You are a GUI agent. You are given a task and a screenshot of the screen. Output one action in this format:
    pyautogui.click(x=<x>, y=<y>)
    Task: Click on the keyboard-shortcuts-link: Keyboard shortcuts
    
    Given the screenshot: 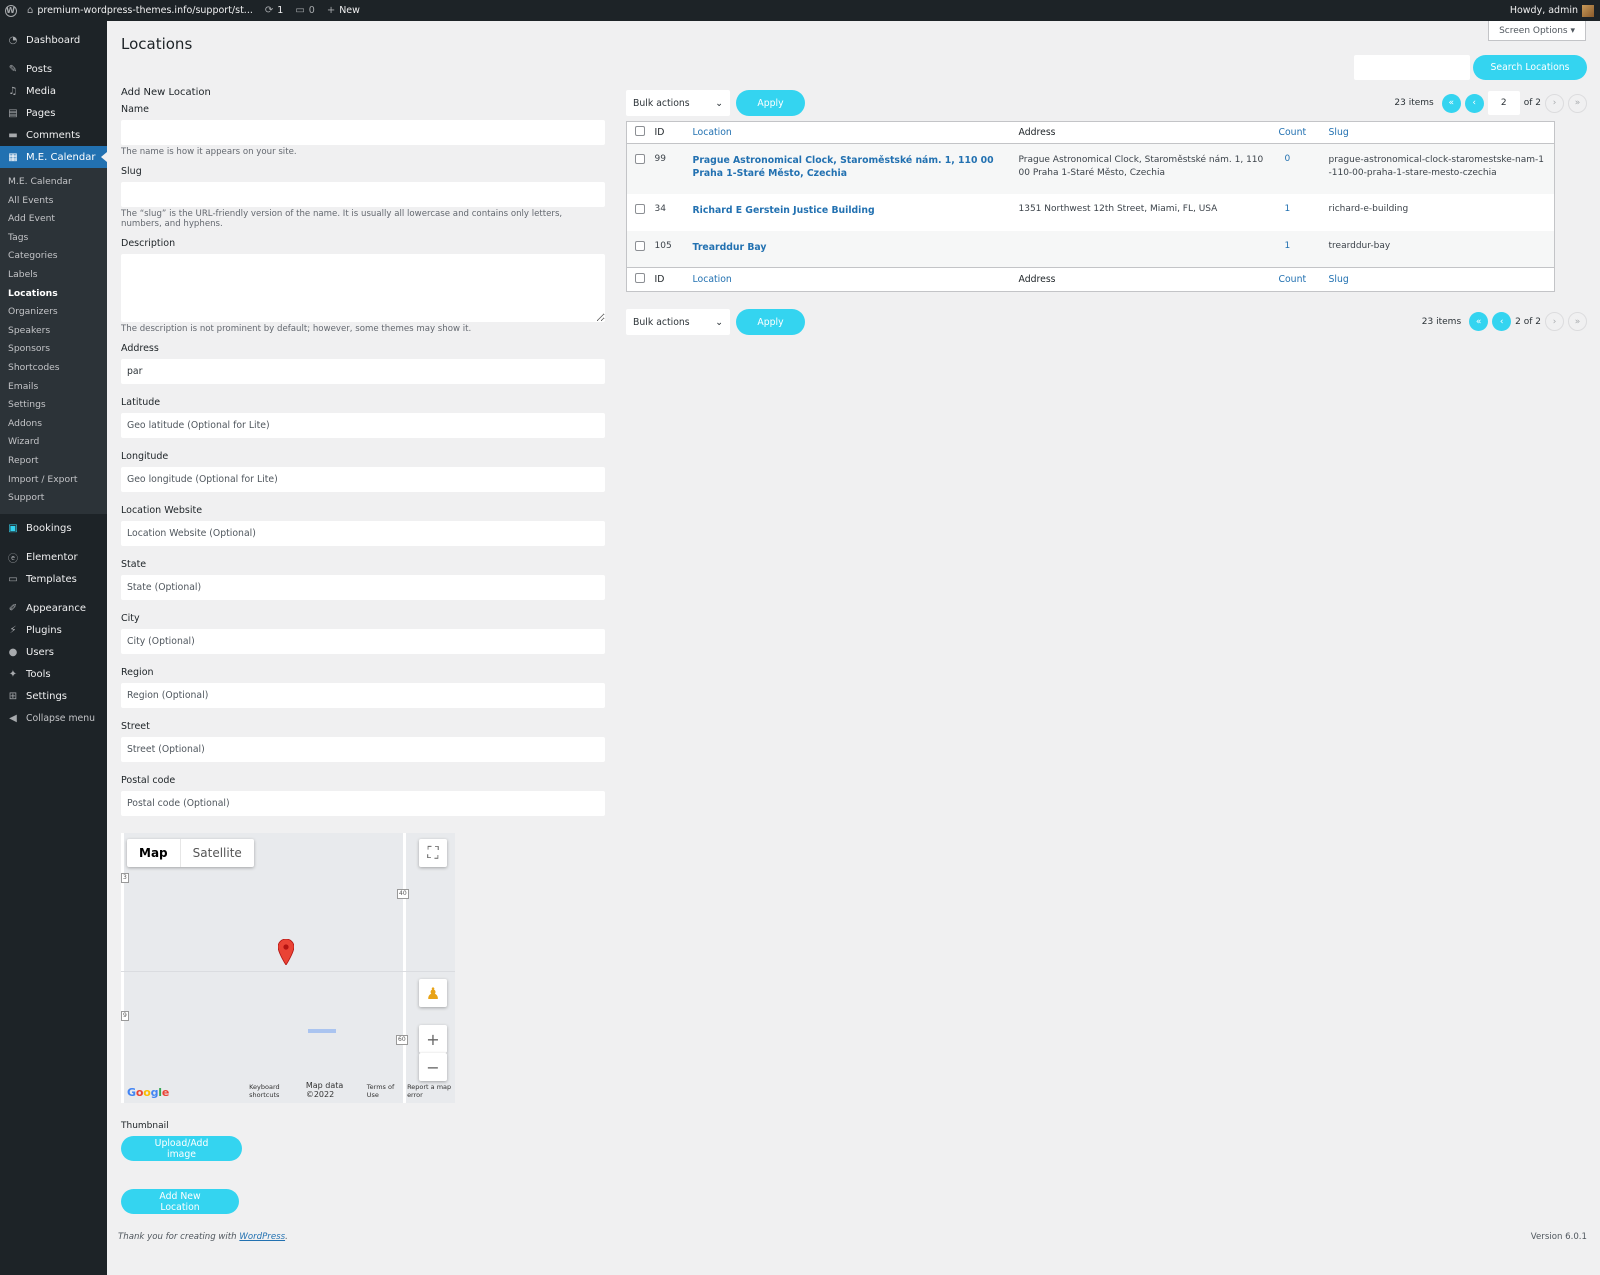 What is the action you would take?
    pyautogui.click(x=273, y=1091)
    